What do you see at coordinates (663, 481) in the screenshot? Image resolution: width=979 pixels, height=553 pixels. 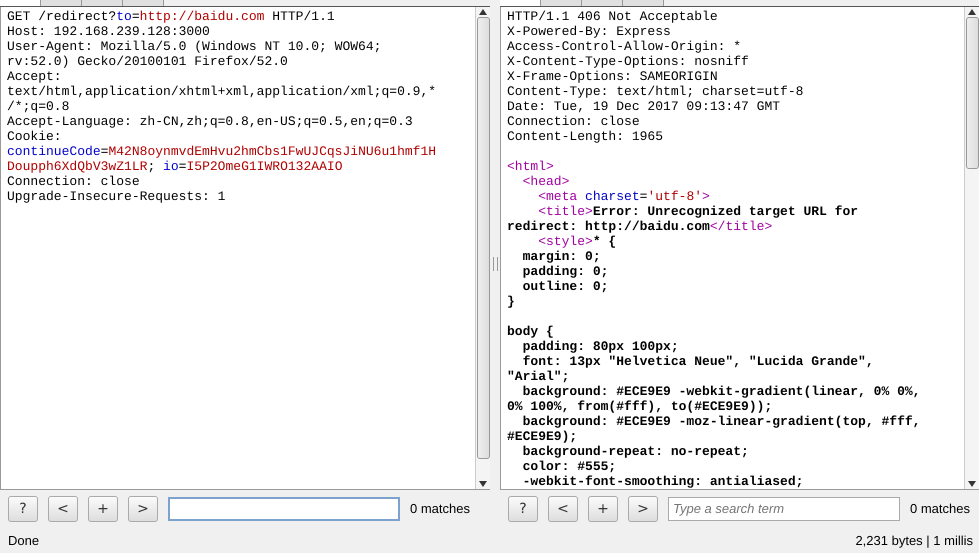 I see `code-line: -webkit-font-smoothing: antialiased;` at bounding box center [663, 481].